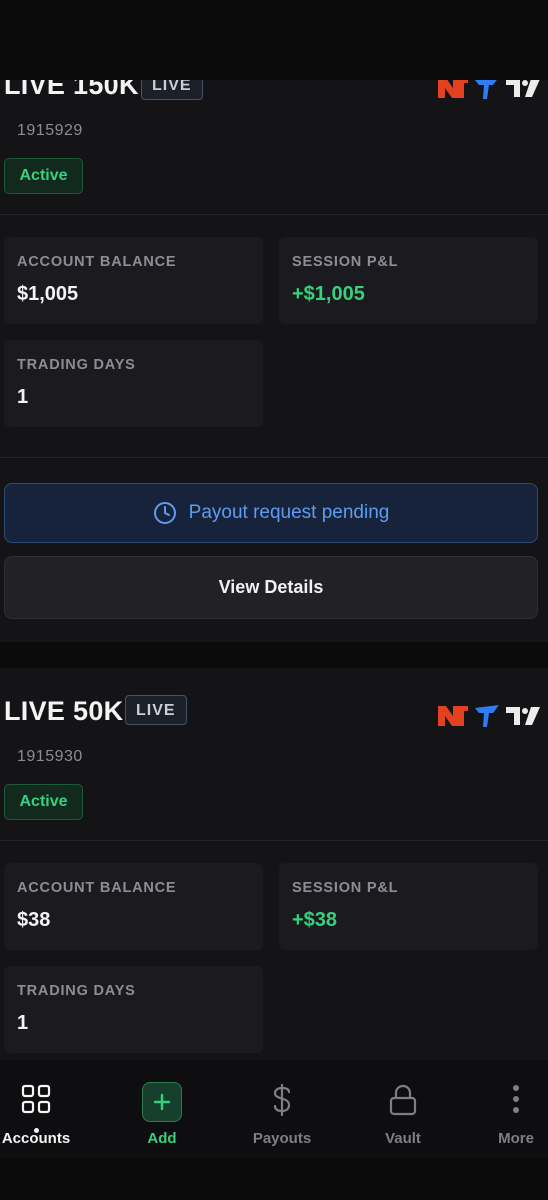 The image size is (548, 1200). I want to click on session-pnl-tile: SESSION P&L +$38, so click(408, 906).